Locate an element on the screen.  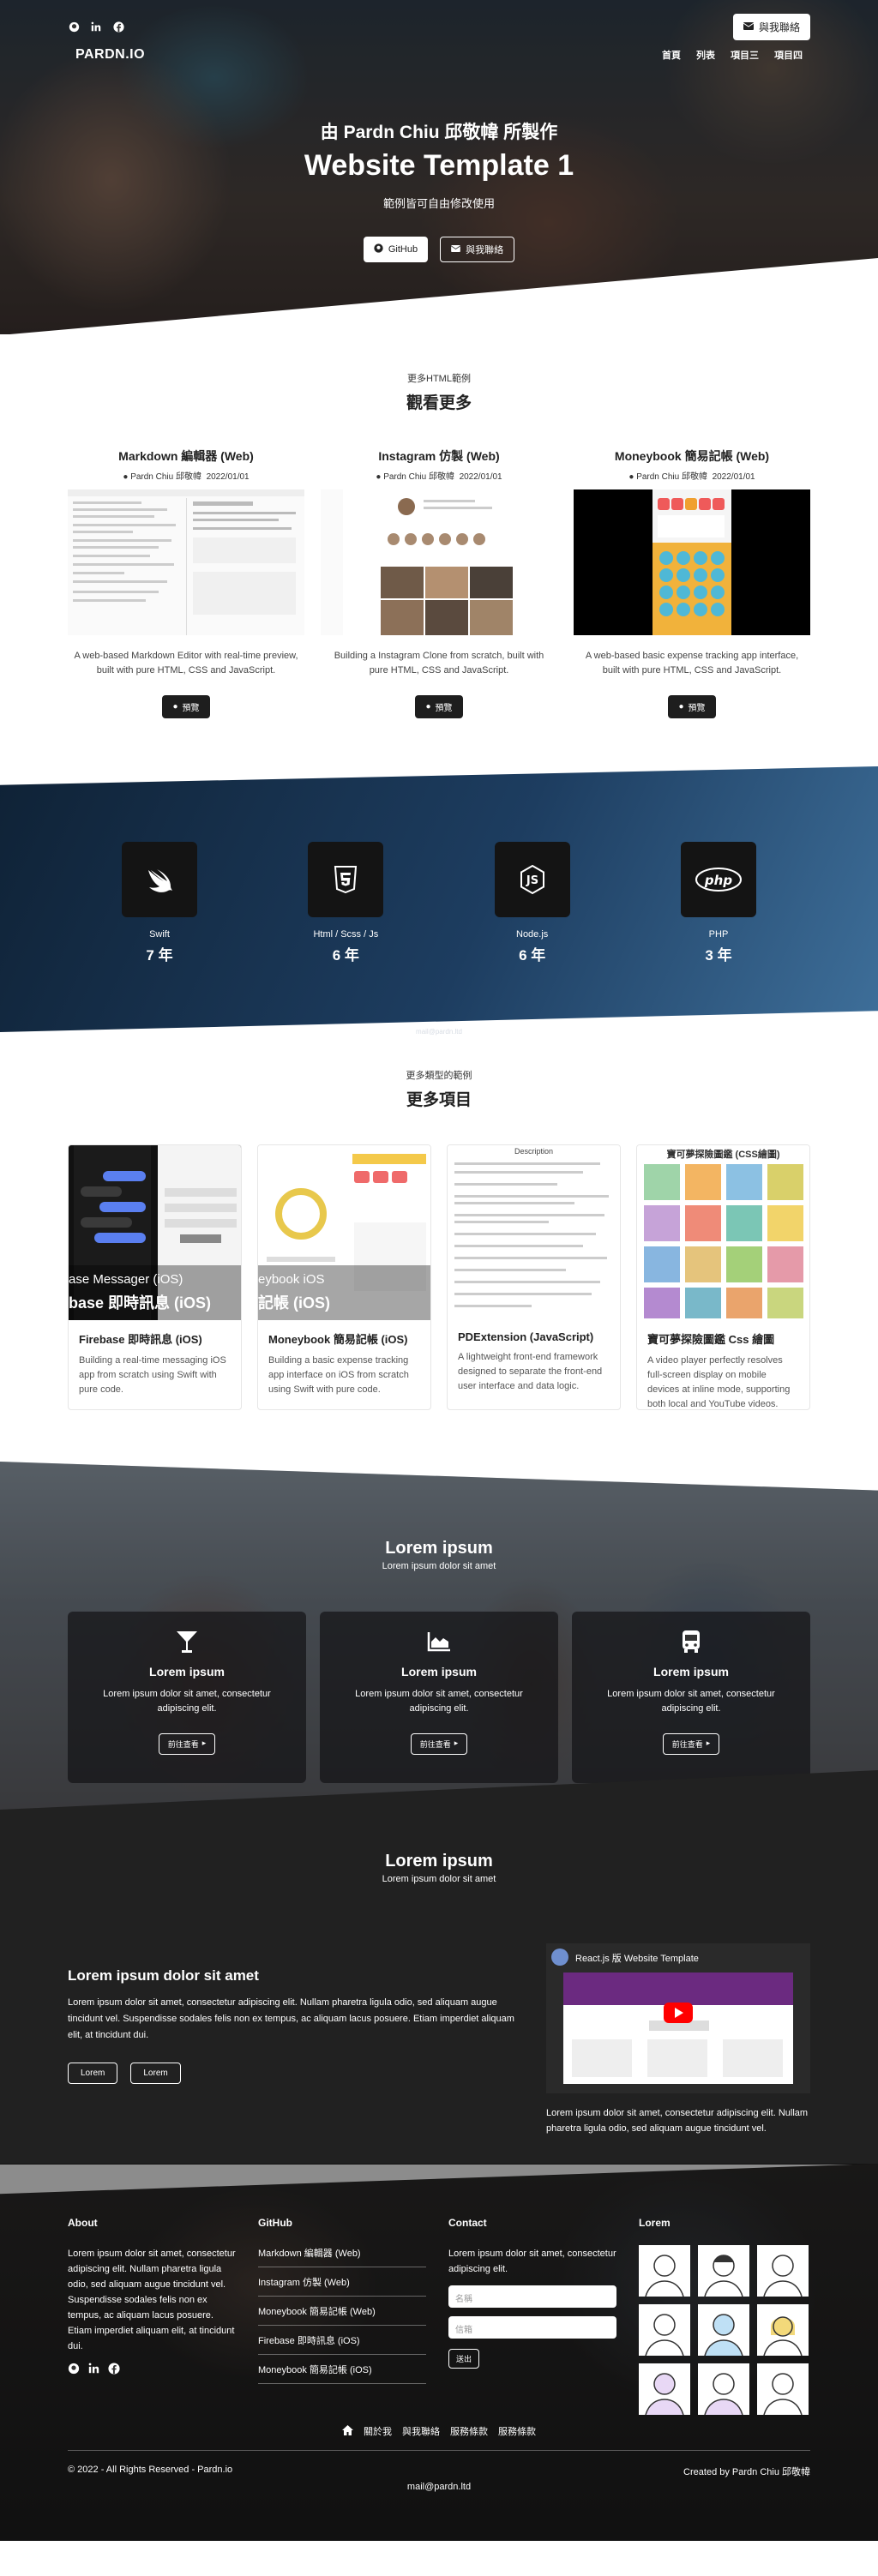
footer-nav-terms-2: 服務條款 is located at coordinates (517, 2431).